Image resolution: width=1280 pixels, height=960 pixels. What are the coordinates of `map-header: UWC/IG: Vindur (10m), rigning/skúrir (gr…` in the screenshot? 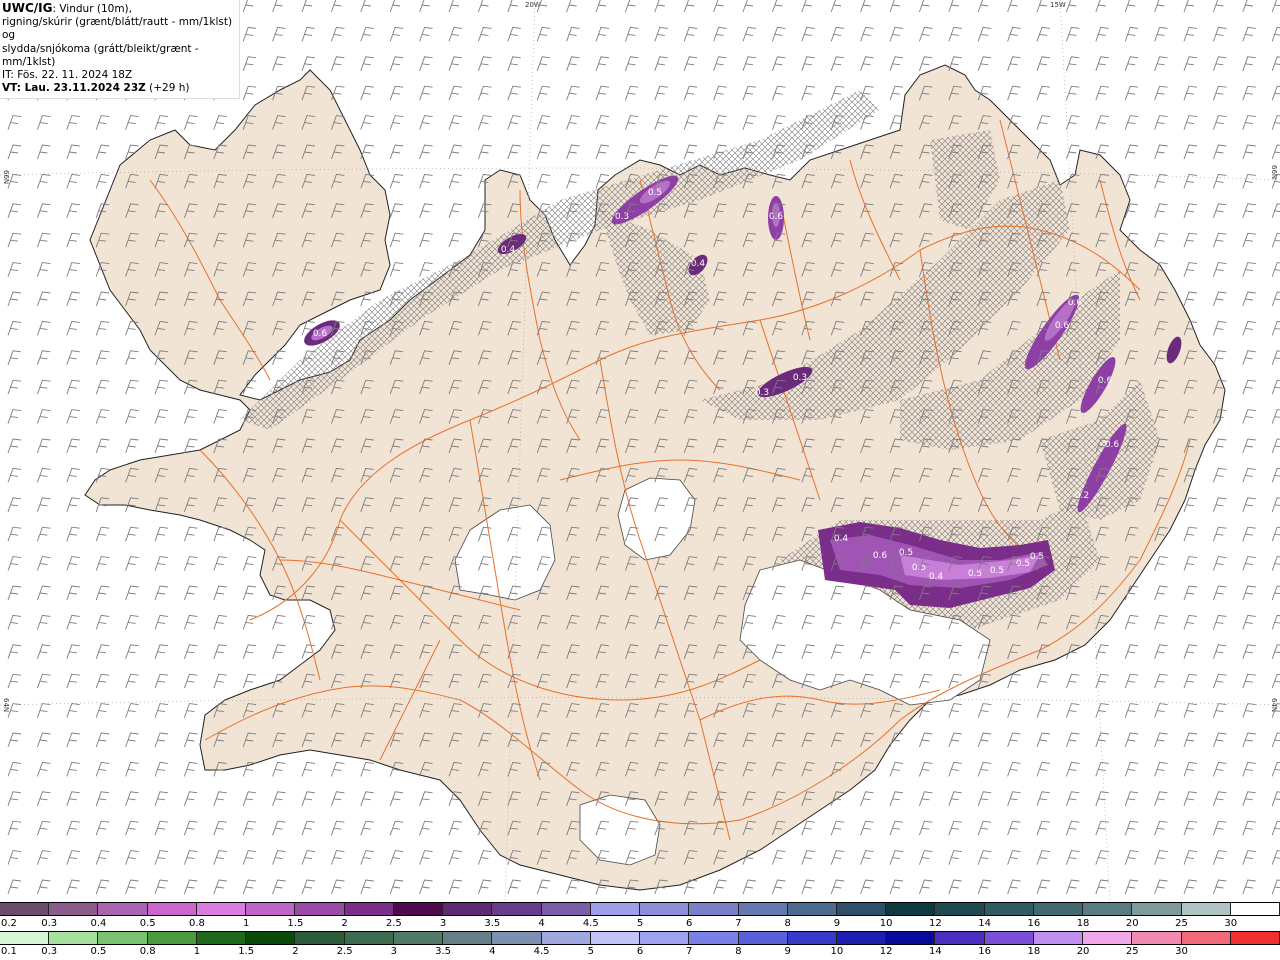 It's located at (120, 50).